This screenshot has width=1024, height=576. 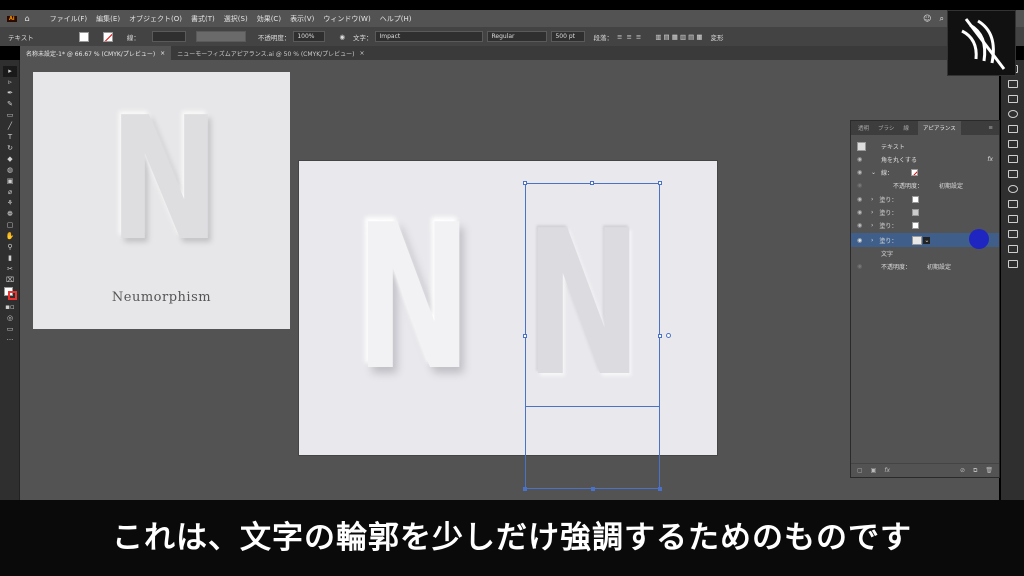 I want to click on effect-row: ◉ 角を丸くする fx, so click(x=925, y=159).